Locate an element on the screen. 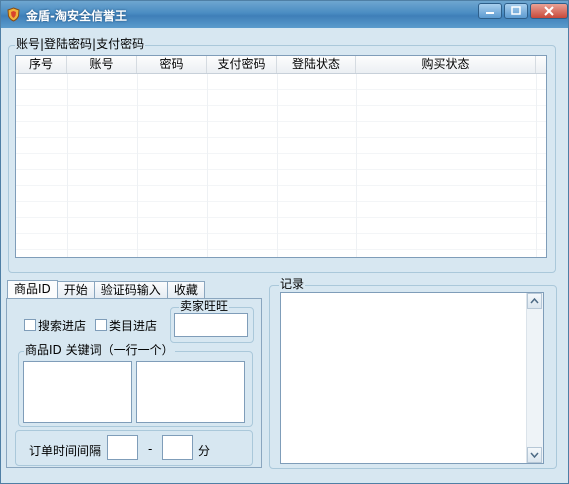 The width and height of the screenshot is (569, 484). tab-captcha-input: 验证码输入 is located at coordinates (130, 290).